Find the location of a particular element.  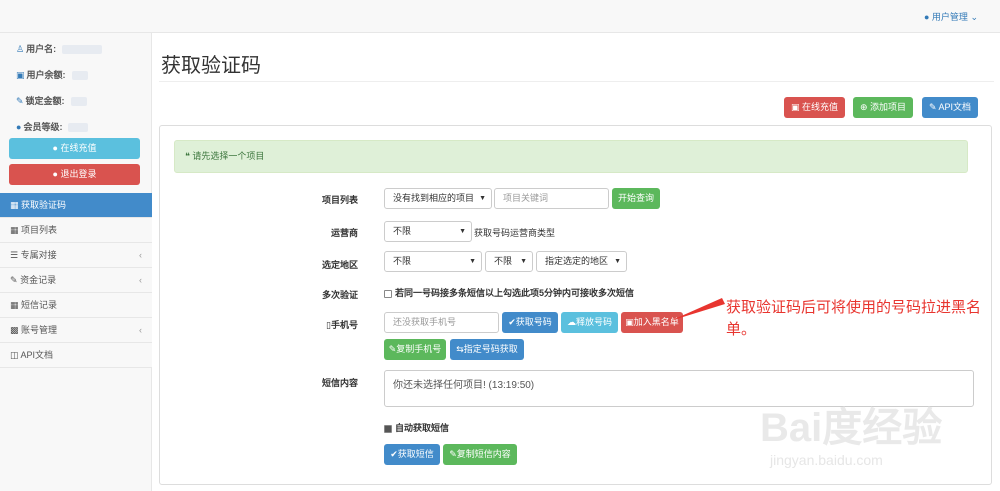

multi-verify-checkbox: 若同一号码接多条短信以上勾选此项5分钟内可接收多次短信 is located at coordinates (509, 292).